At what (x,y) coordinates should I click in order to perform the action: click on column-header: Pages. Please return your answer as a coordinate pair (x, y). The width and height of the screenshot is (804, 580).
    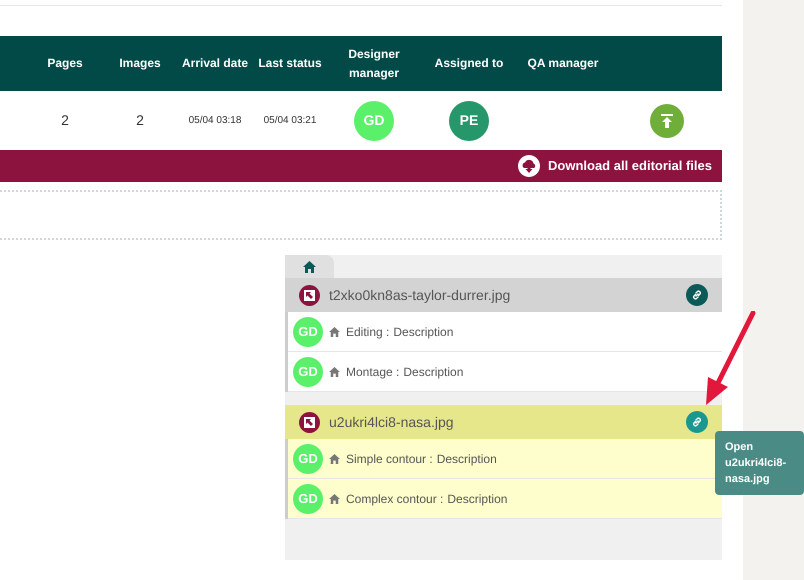
    Looking at the image, I should click on (65, 63).